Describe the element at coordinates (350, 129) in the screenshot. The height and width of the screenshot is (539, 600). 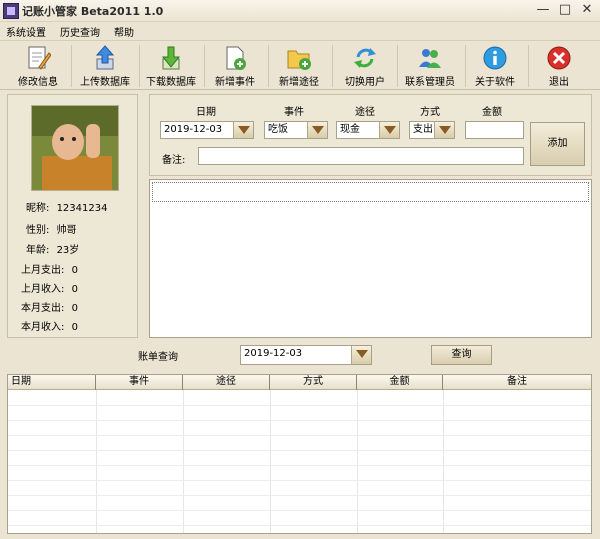
I see `channel-select-value: 现金` at that location.